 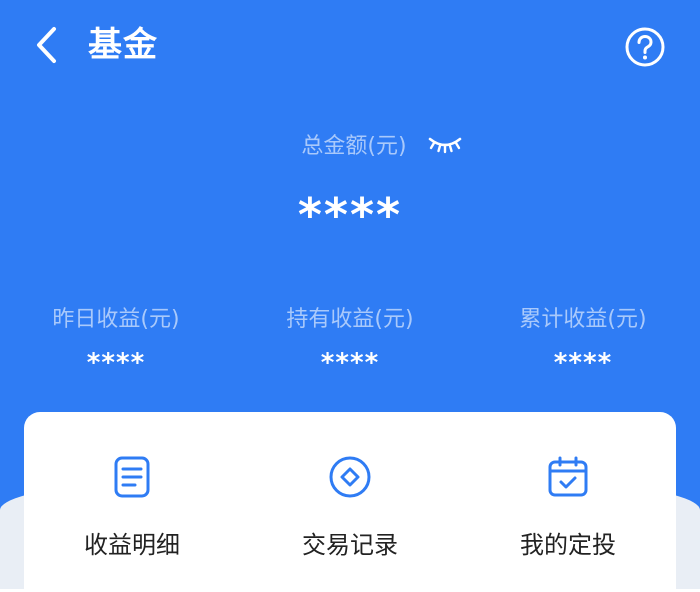 What do you see at coordinates (132, 507) in the screenshot?
I see `income-detail-button: 收益明细` at bounding box center [132, 507].